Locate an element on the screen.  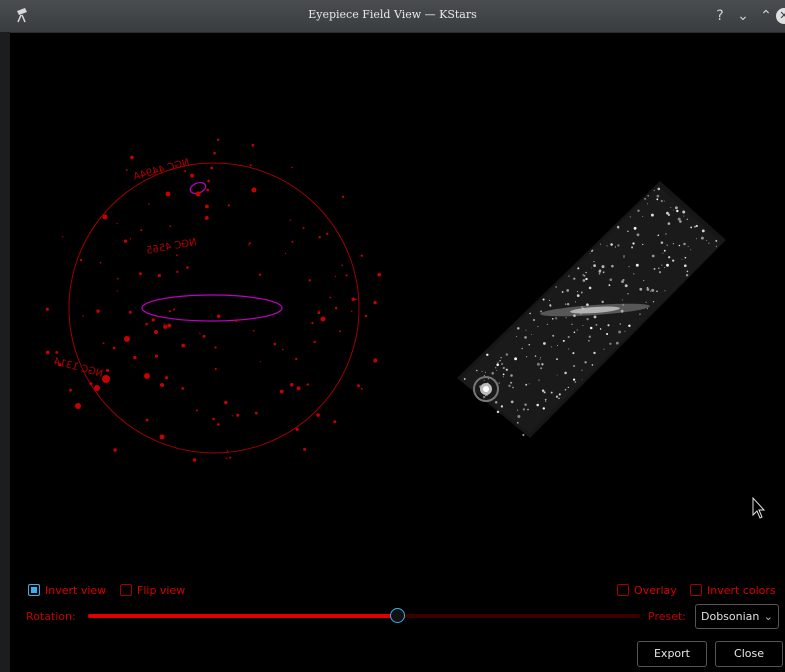
preset-label: Preset: is located at coordinates (667, 616).